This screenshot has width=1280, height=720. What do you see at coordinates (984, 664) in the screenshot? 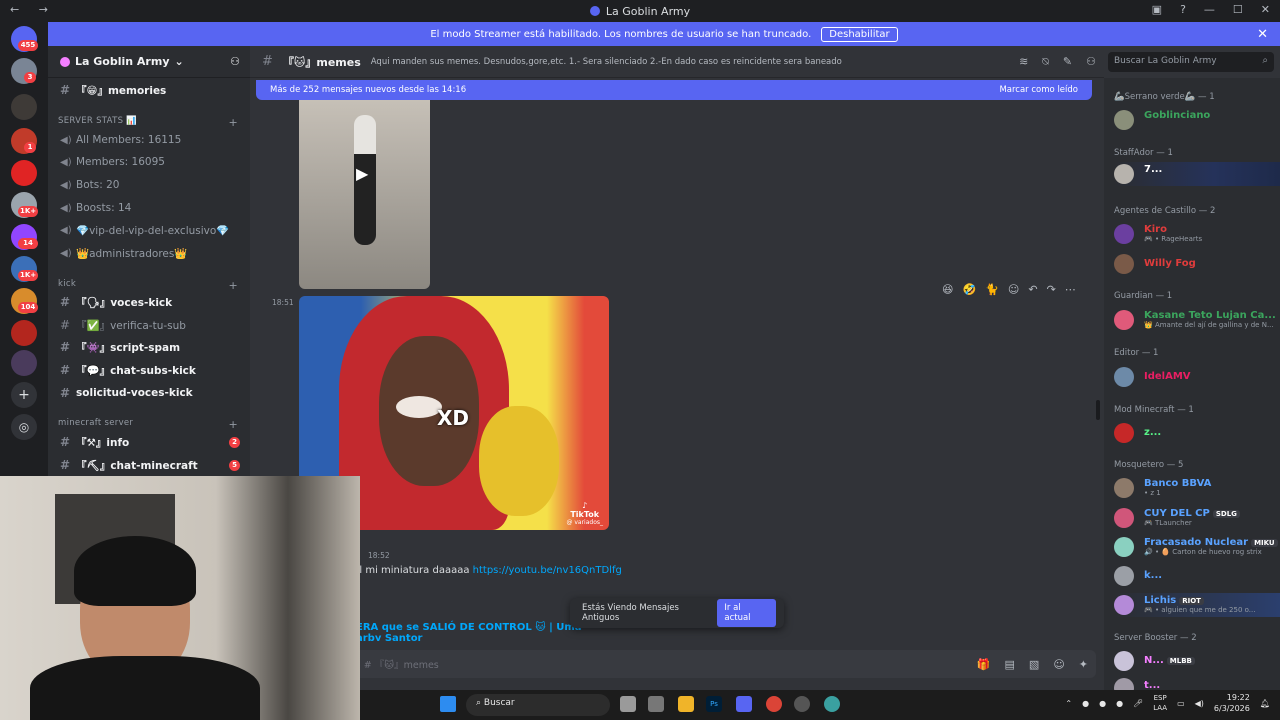
I see `gift-icon: 🎁` at bounding box center [984, 664].